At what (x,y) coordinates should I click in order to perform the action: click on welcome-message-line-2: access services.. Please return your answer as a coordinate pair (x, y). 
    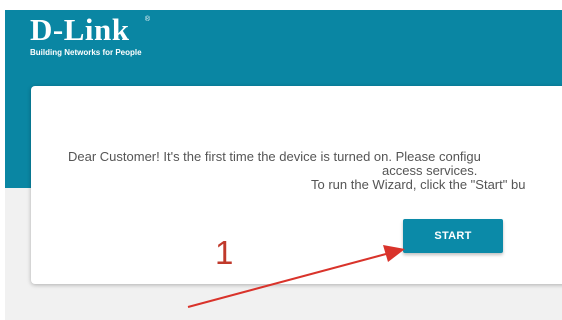
    Looking at the image, I should click on (430, 170).